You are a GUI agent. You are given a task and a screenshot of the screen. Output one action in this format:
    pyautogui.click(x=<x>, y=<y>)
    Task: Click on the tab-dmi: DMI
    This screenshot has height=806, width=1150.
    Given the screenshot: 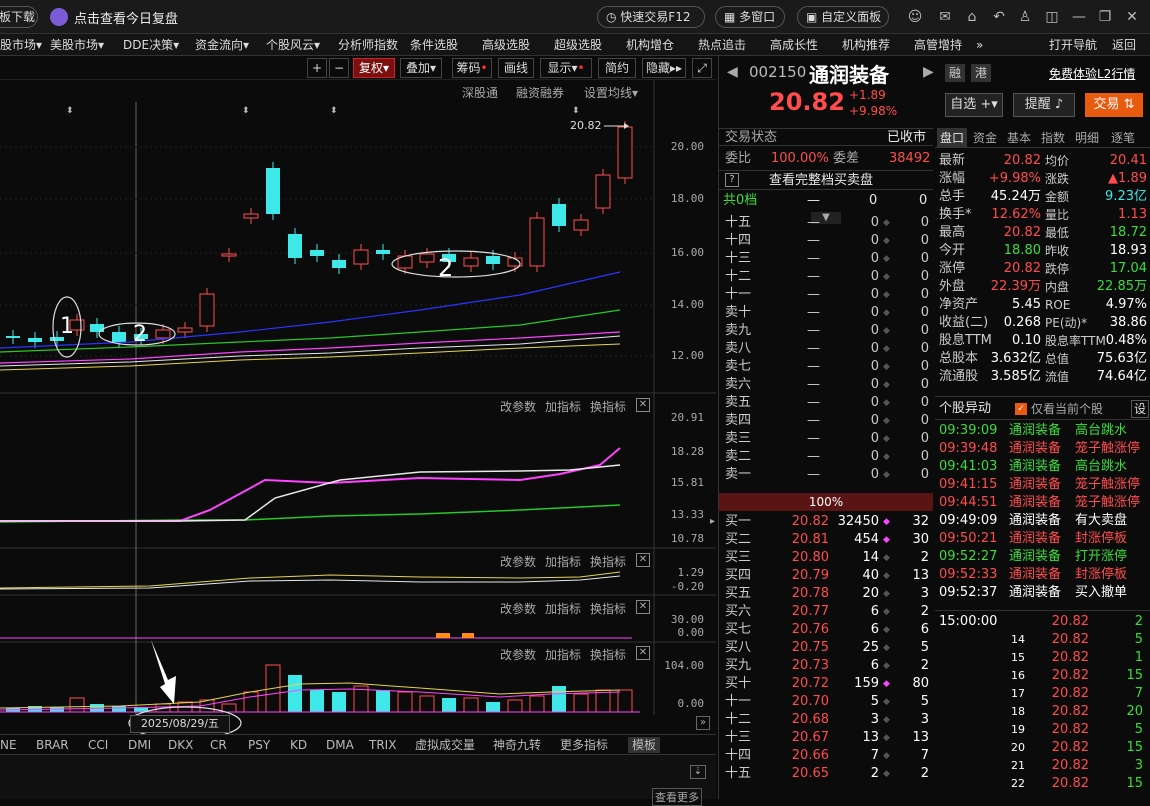 What is the action you would take?
    pyautogui.click(x=139, y=745)
    